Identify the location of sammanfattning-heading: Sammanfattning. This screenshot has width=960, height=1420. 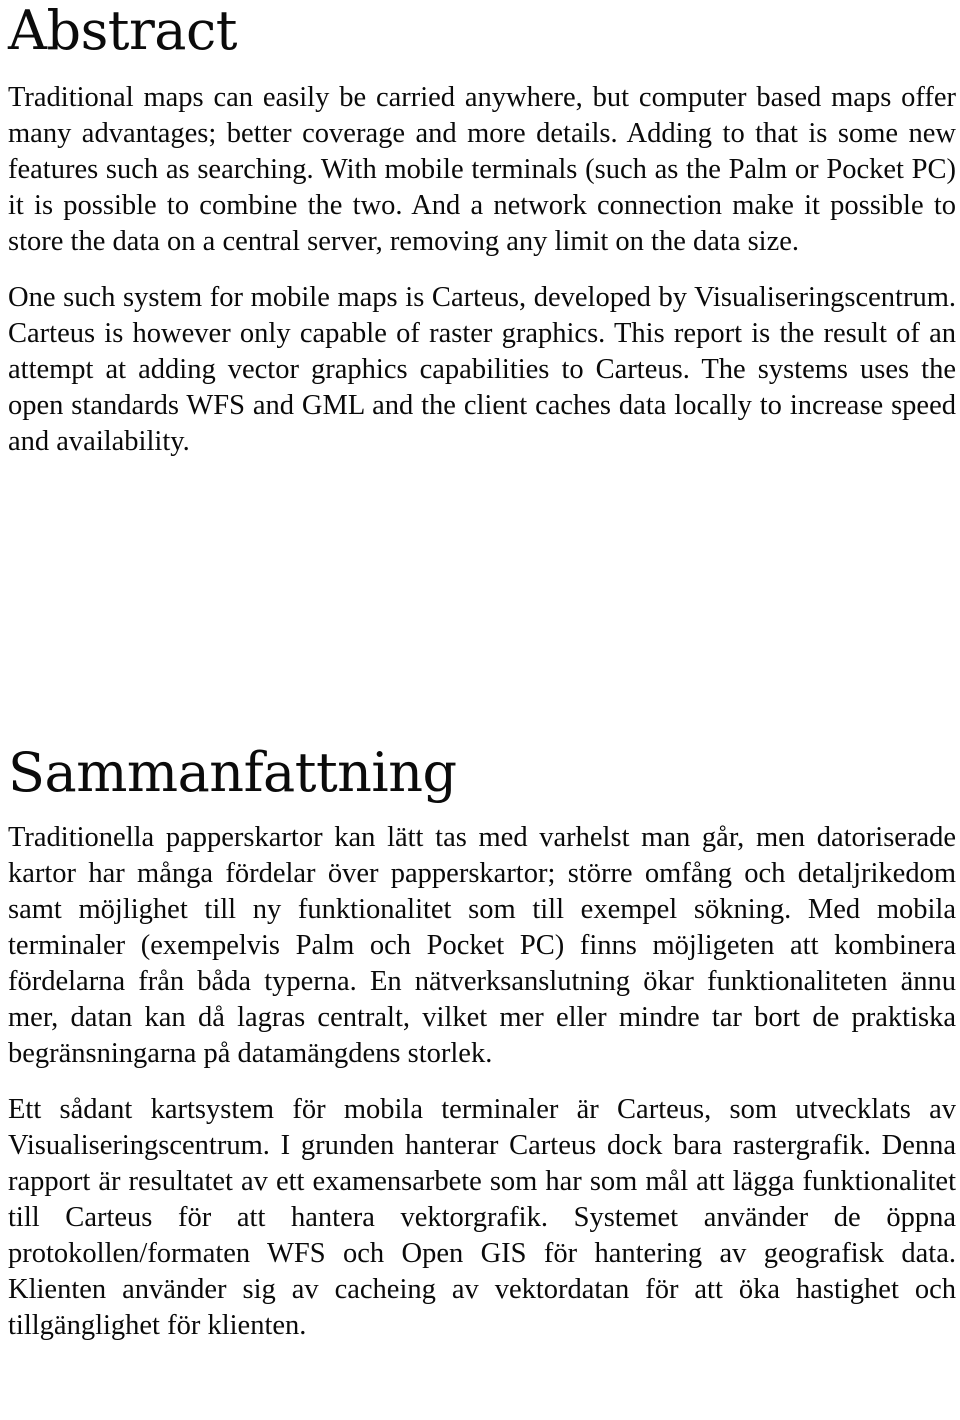
(232, 772).